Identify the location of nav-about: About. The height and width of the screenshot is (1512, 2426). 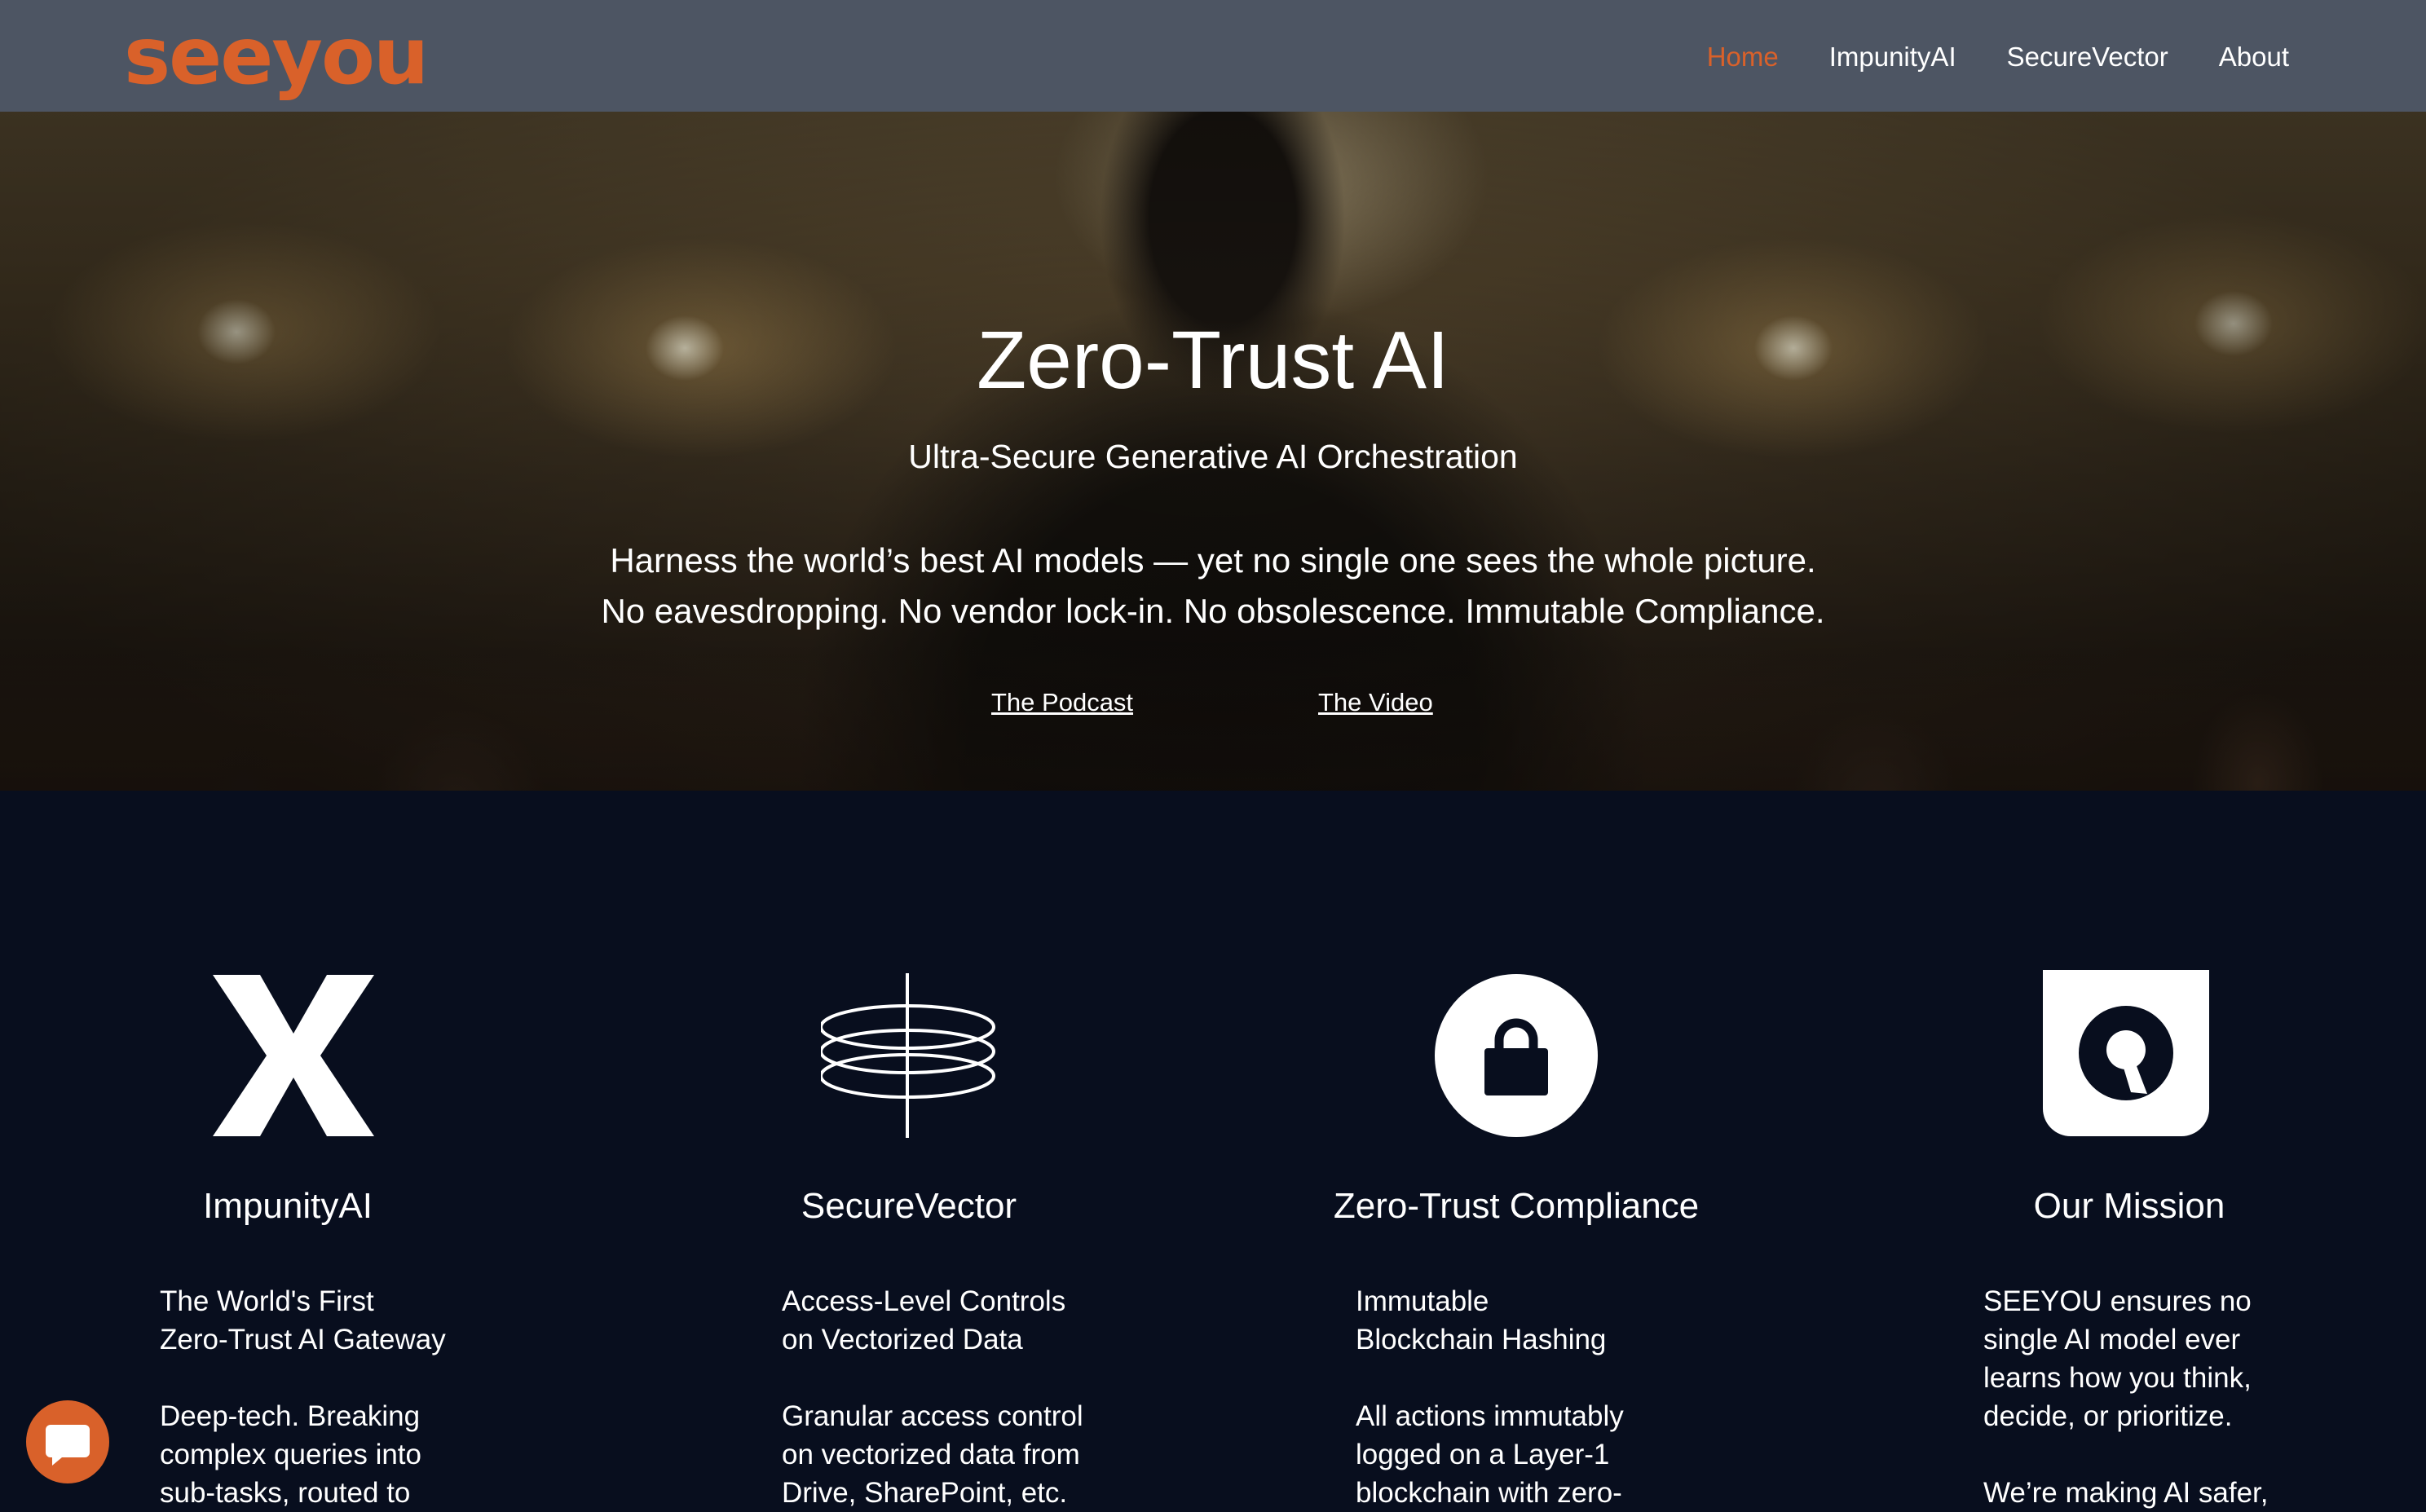
(2254, 57).